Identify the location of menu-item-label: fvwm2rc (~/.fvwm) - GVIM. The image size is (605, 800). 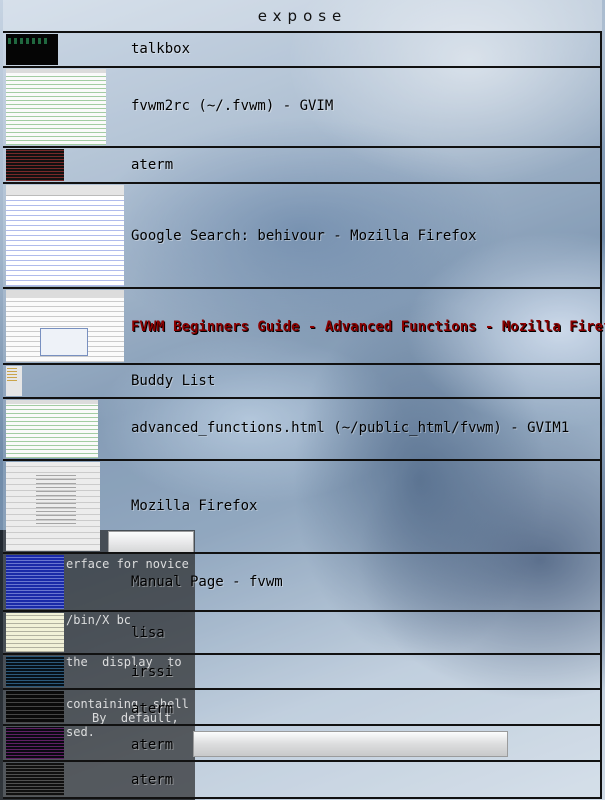
(232, 106).